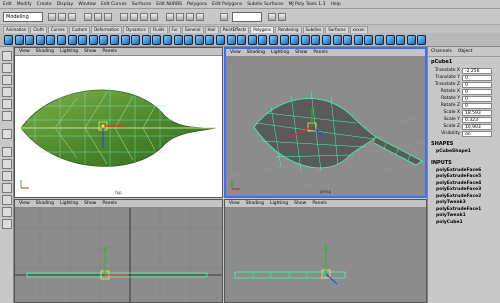 The image size is (500, 303). What do you see at coordinates (180, 17) in the screenshot?
I see `render-icon` at bounding box center [180, 17].